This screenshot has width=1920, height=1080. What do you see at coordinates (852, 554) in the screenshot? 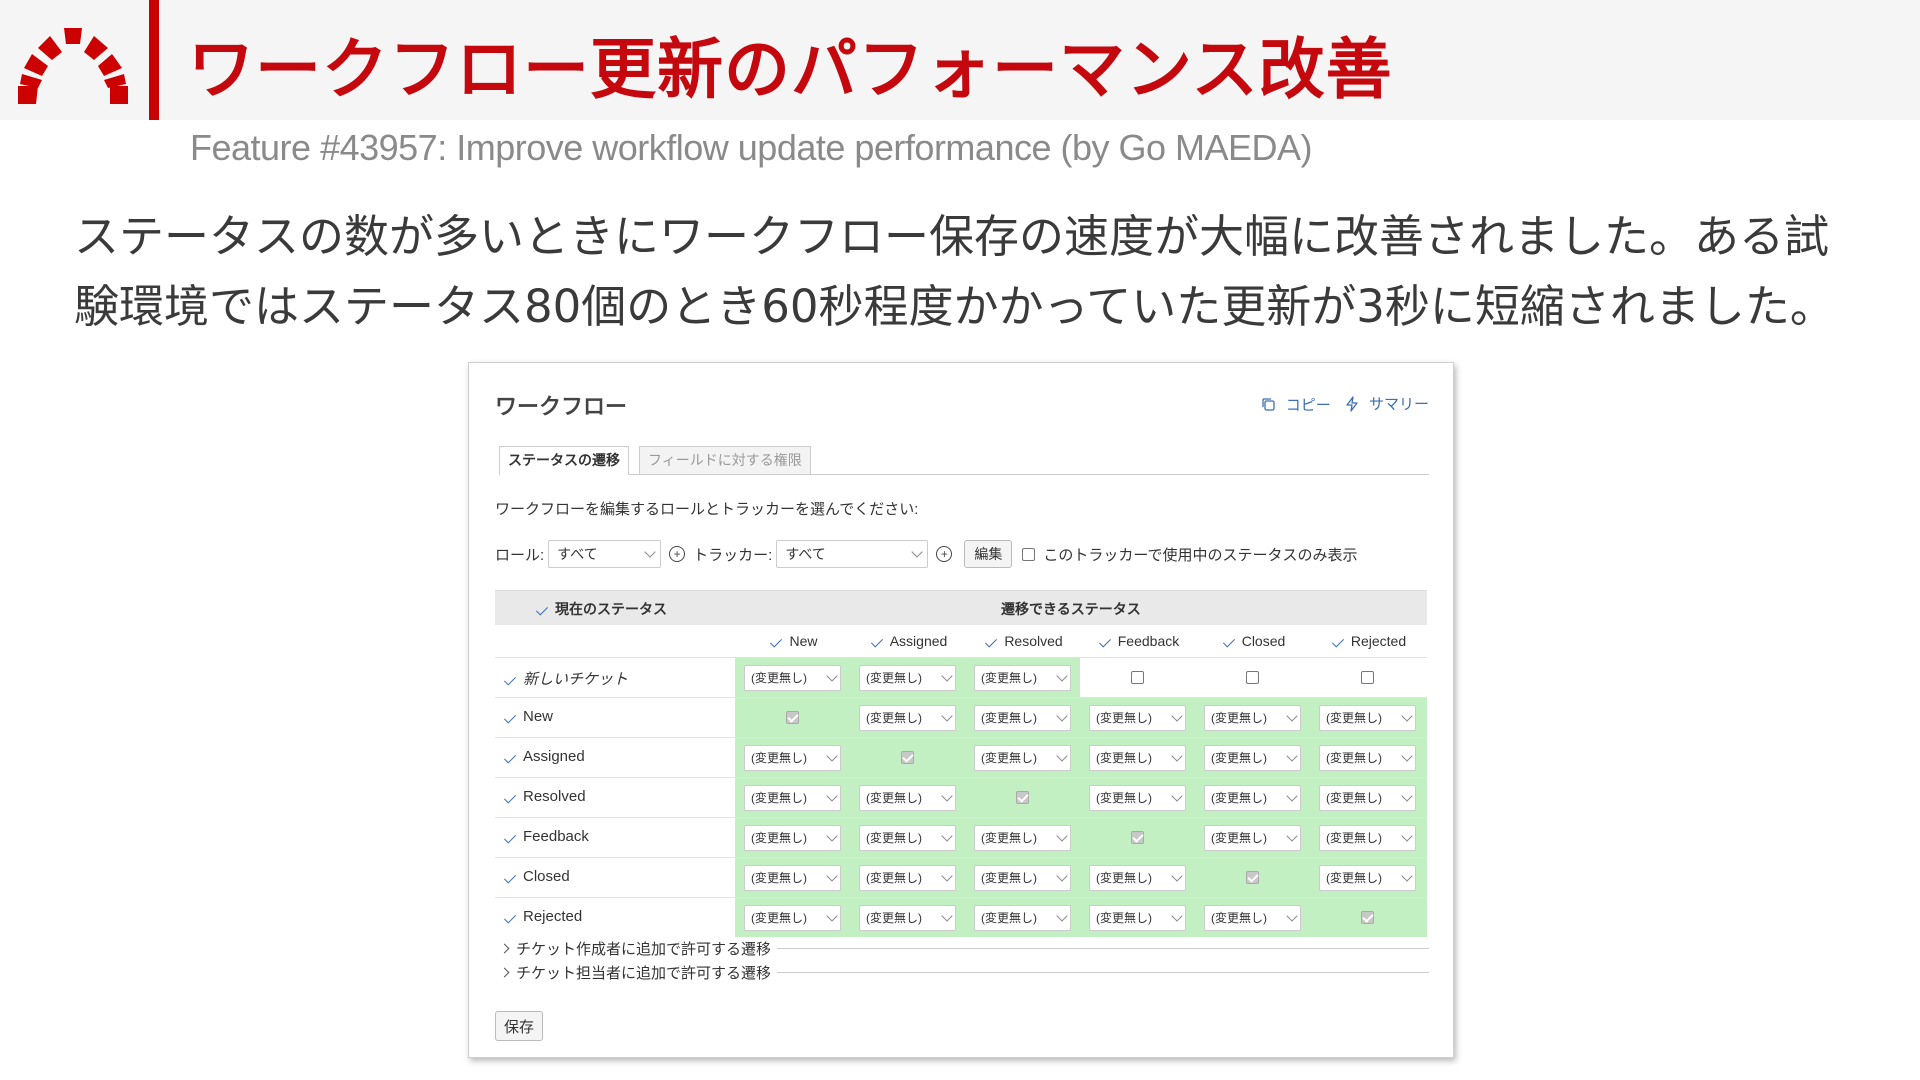
I see `tracker-select: すべて` at bounding box center [852, 554].